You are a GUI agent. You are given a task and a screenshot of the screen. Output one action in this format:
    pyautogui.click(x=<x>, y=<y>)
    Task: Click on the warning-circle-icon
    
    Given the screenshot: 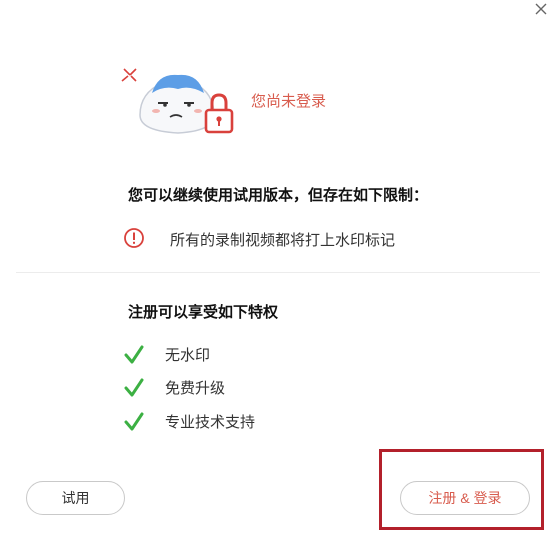 What is the action you would take?
    pyautogui.click(x=134, y=238)
    